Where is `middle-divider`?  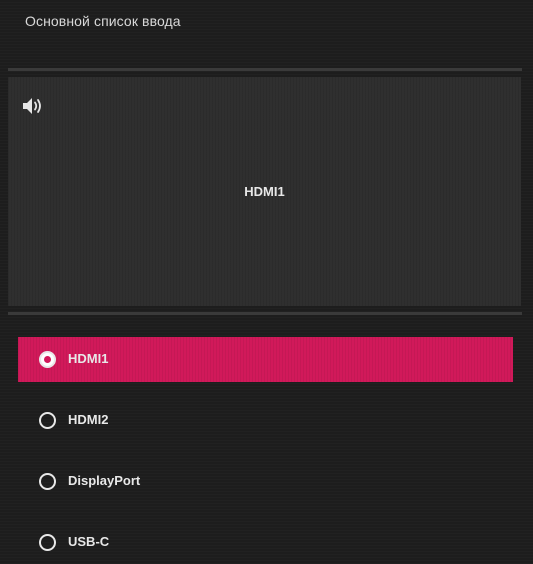 middle-divider is located at coordinates (265, 313).